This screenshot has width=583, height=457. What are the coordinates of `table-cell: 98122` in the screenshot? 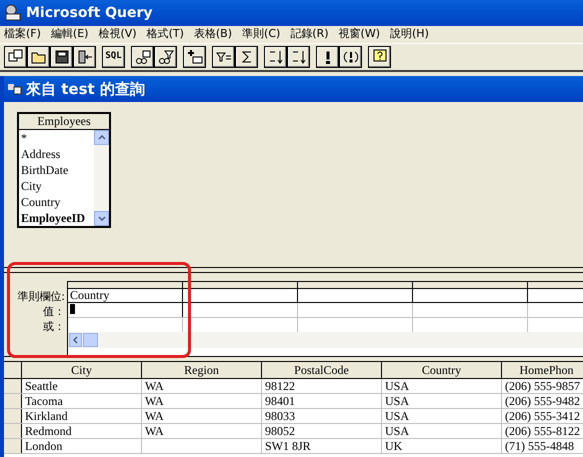 It's located at (280, 386).